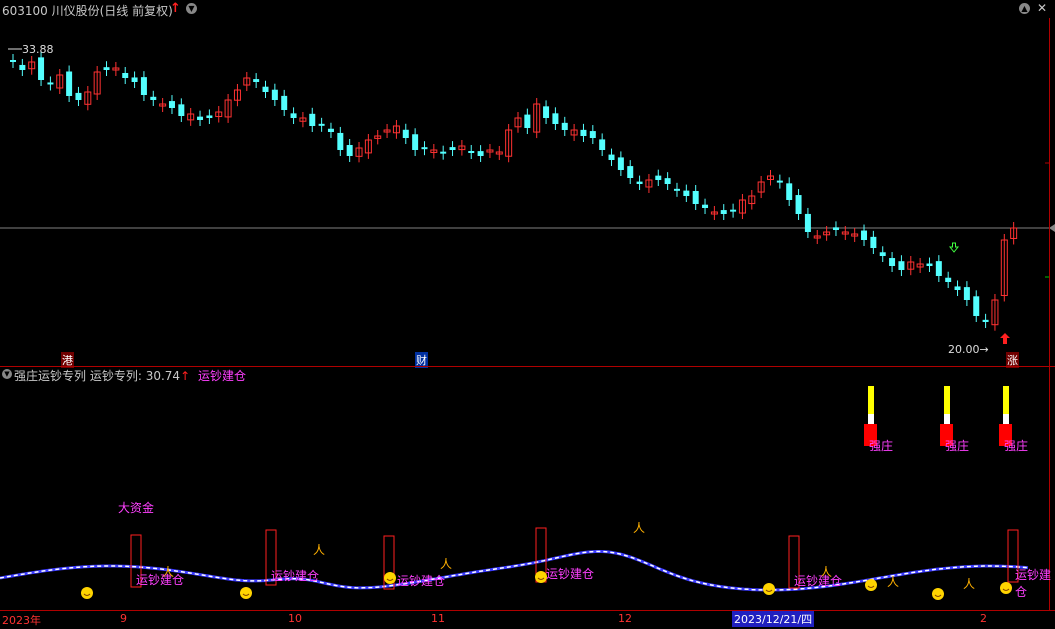  What do you see at coordinates (527, 610) in the screenshot?
I see `axis-divider` at bounding box center [527, 610].